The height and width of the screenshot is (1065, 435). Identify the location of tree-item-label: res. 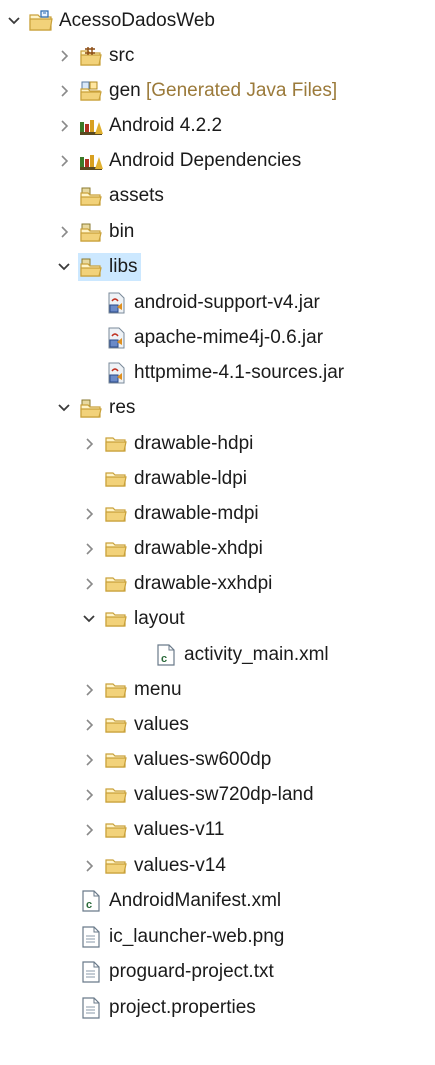
(122, 407).